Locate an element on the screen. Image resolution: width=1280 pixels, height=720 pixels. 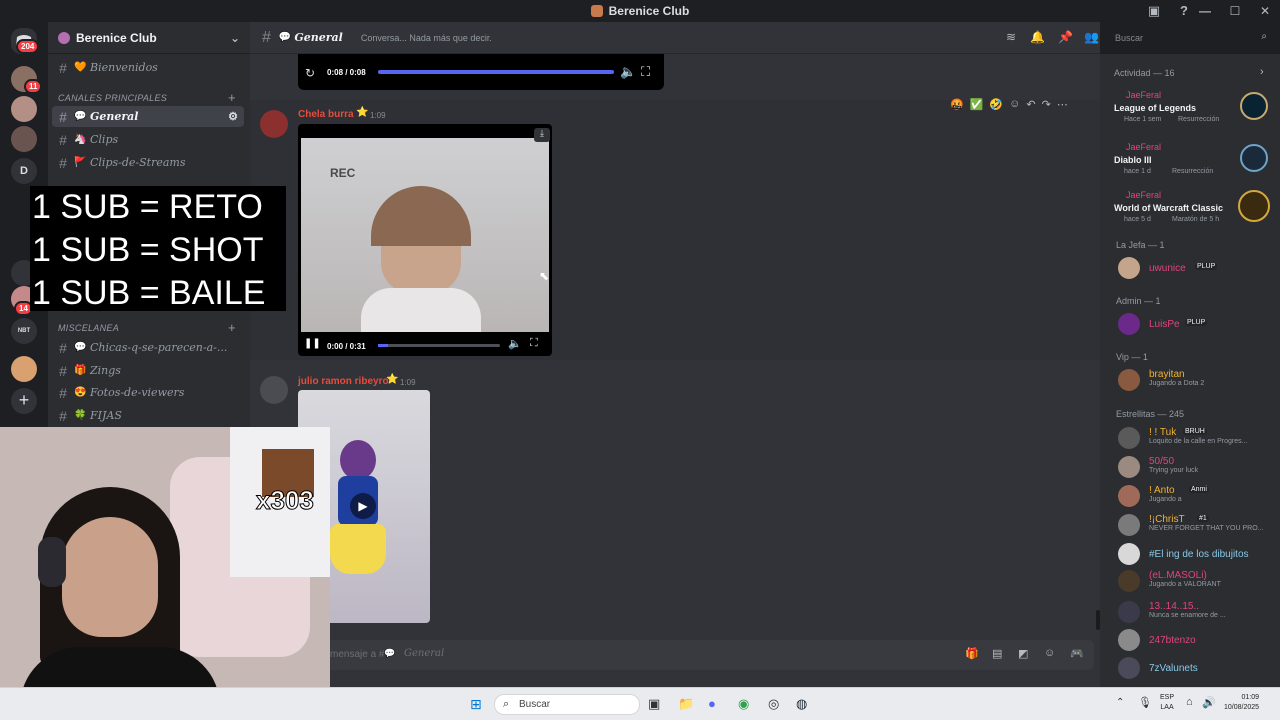
language-indicator: ESP LAA is located at coordinates (1167, 703).